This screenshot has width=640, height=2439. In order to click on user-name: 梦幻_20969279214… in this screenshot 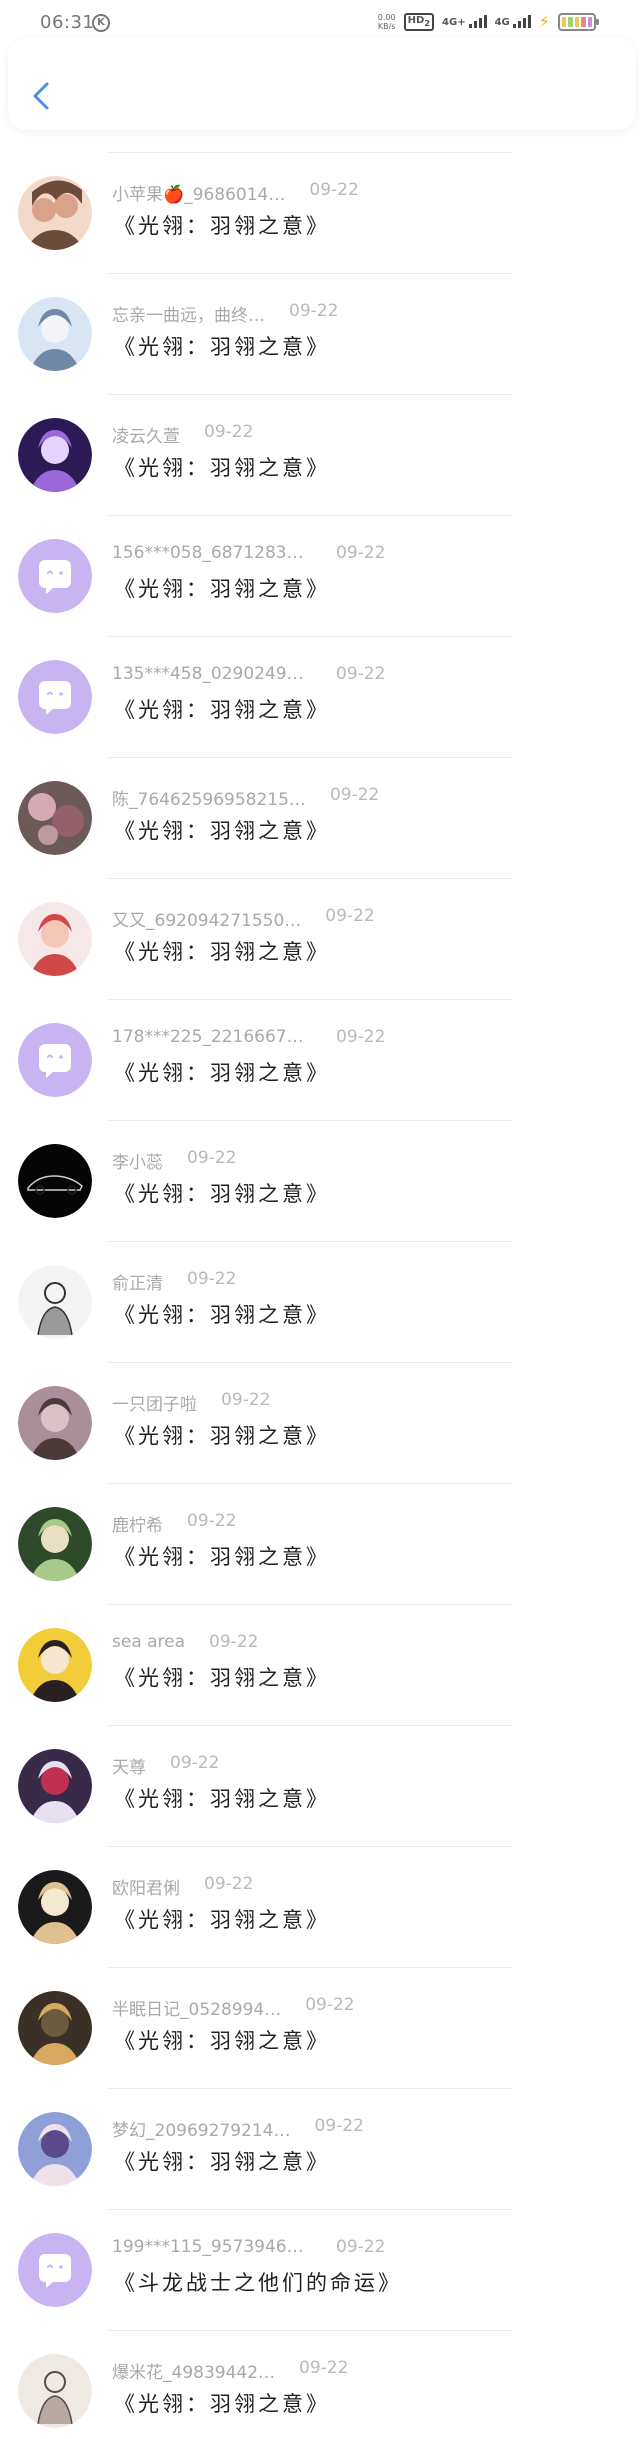, I will do `click(201, 2131)`.